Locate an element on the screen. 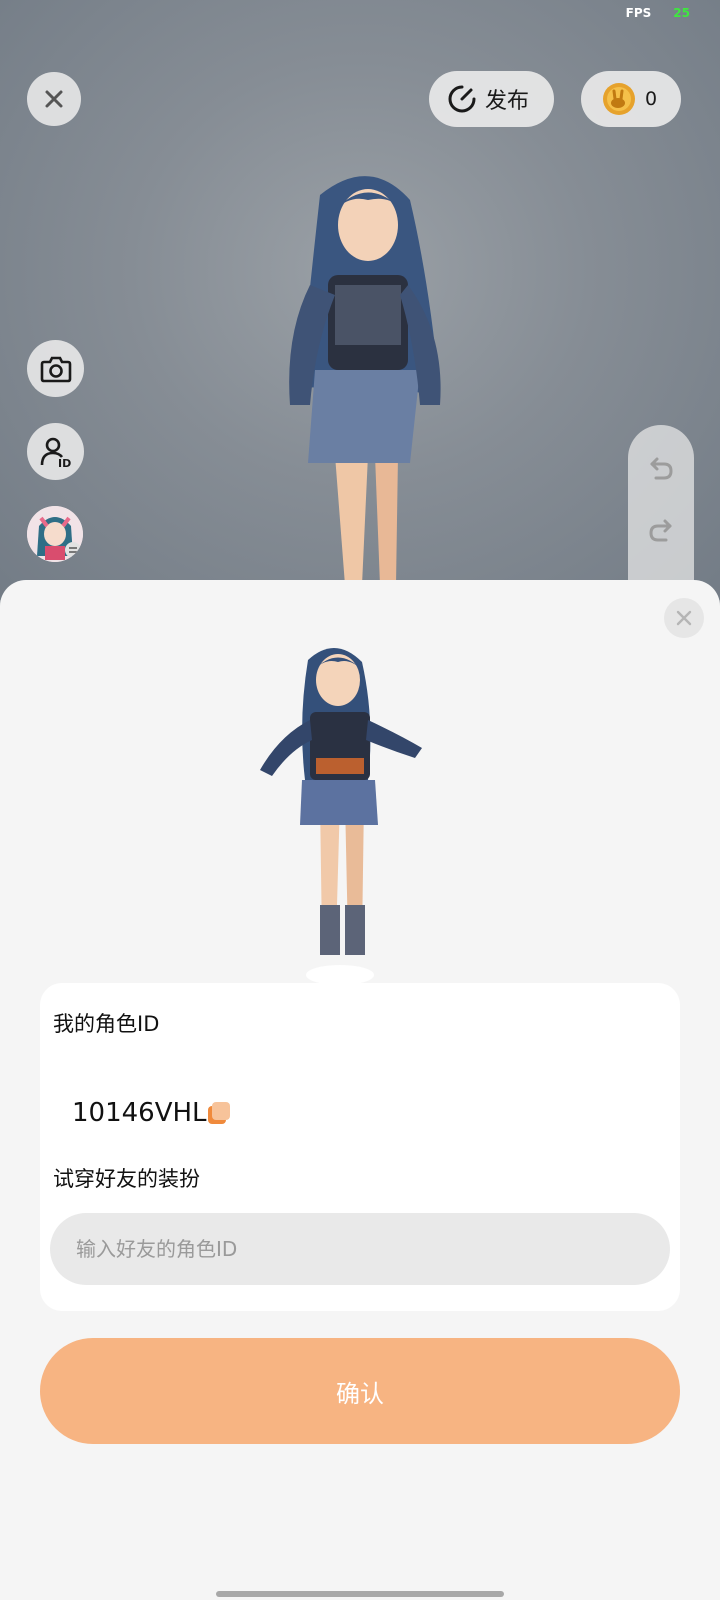 Image resolution: width=720 pixels, height=1600 pixels. coin-count: 0 is located at coordinates (651, 99).